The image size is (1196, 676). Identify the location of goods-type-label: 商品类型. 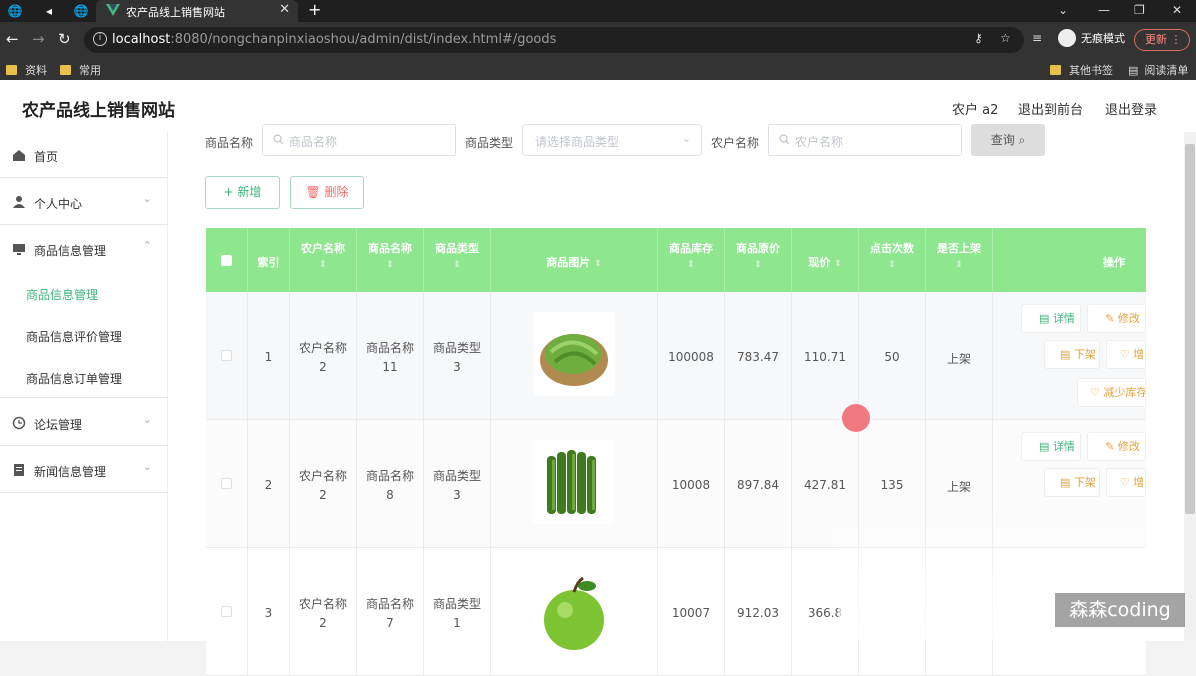
(489, 143).